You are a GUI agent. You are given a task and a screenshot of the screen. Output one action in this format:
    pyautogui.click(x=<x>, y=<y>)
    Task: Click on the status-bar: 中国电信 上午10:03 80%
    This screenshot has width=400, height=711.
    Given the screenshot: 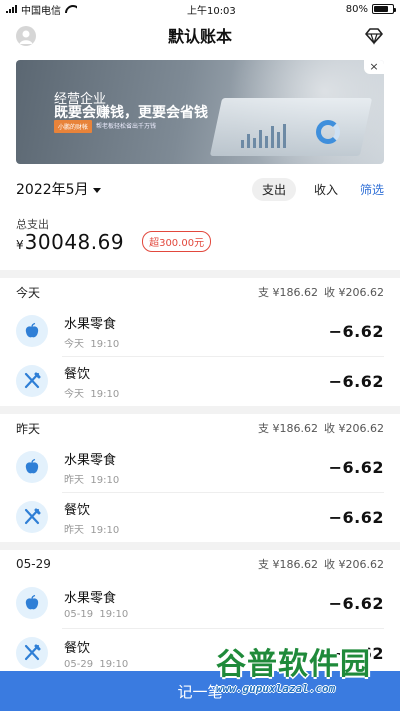 What is the action you would take?
    pyautogui.click(x=200, y=9)
    